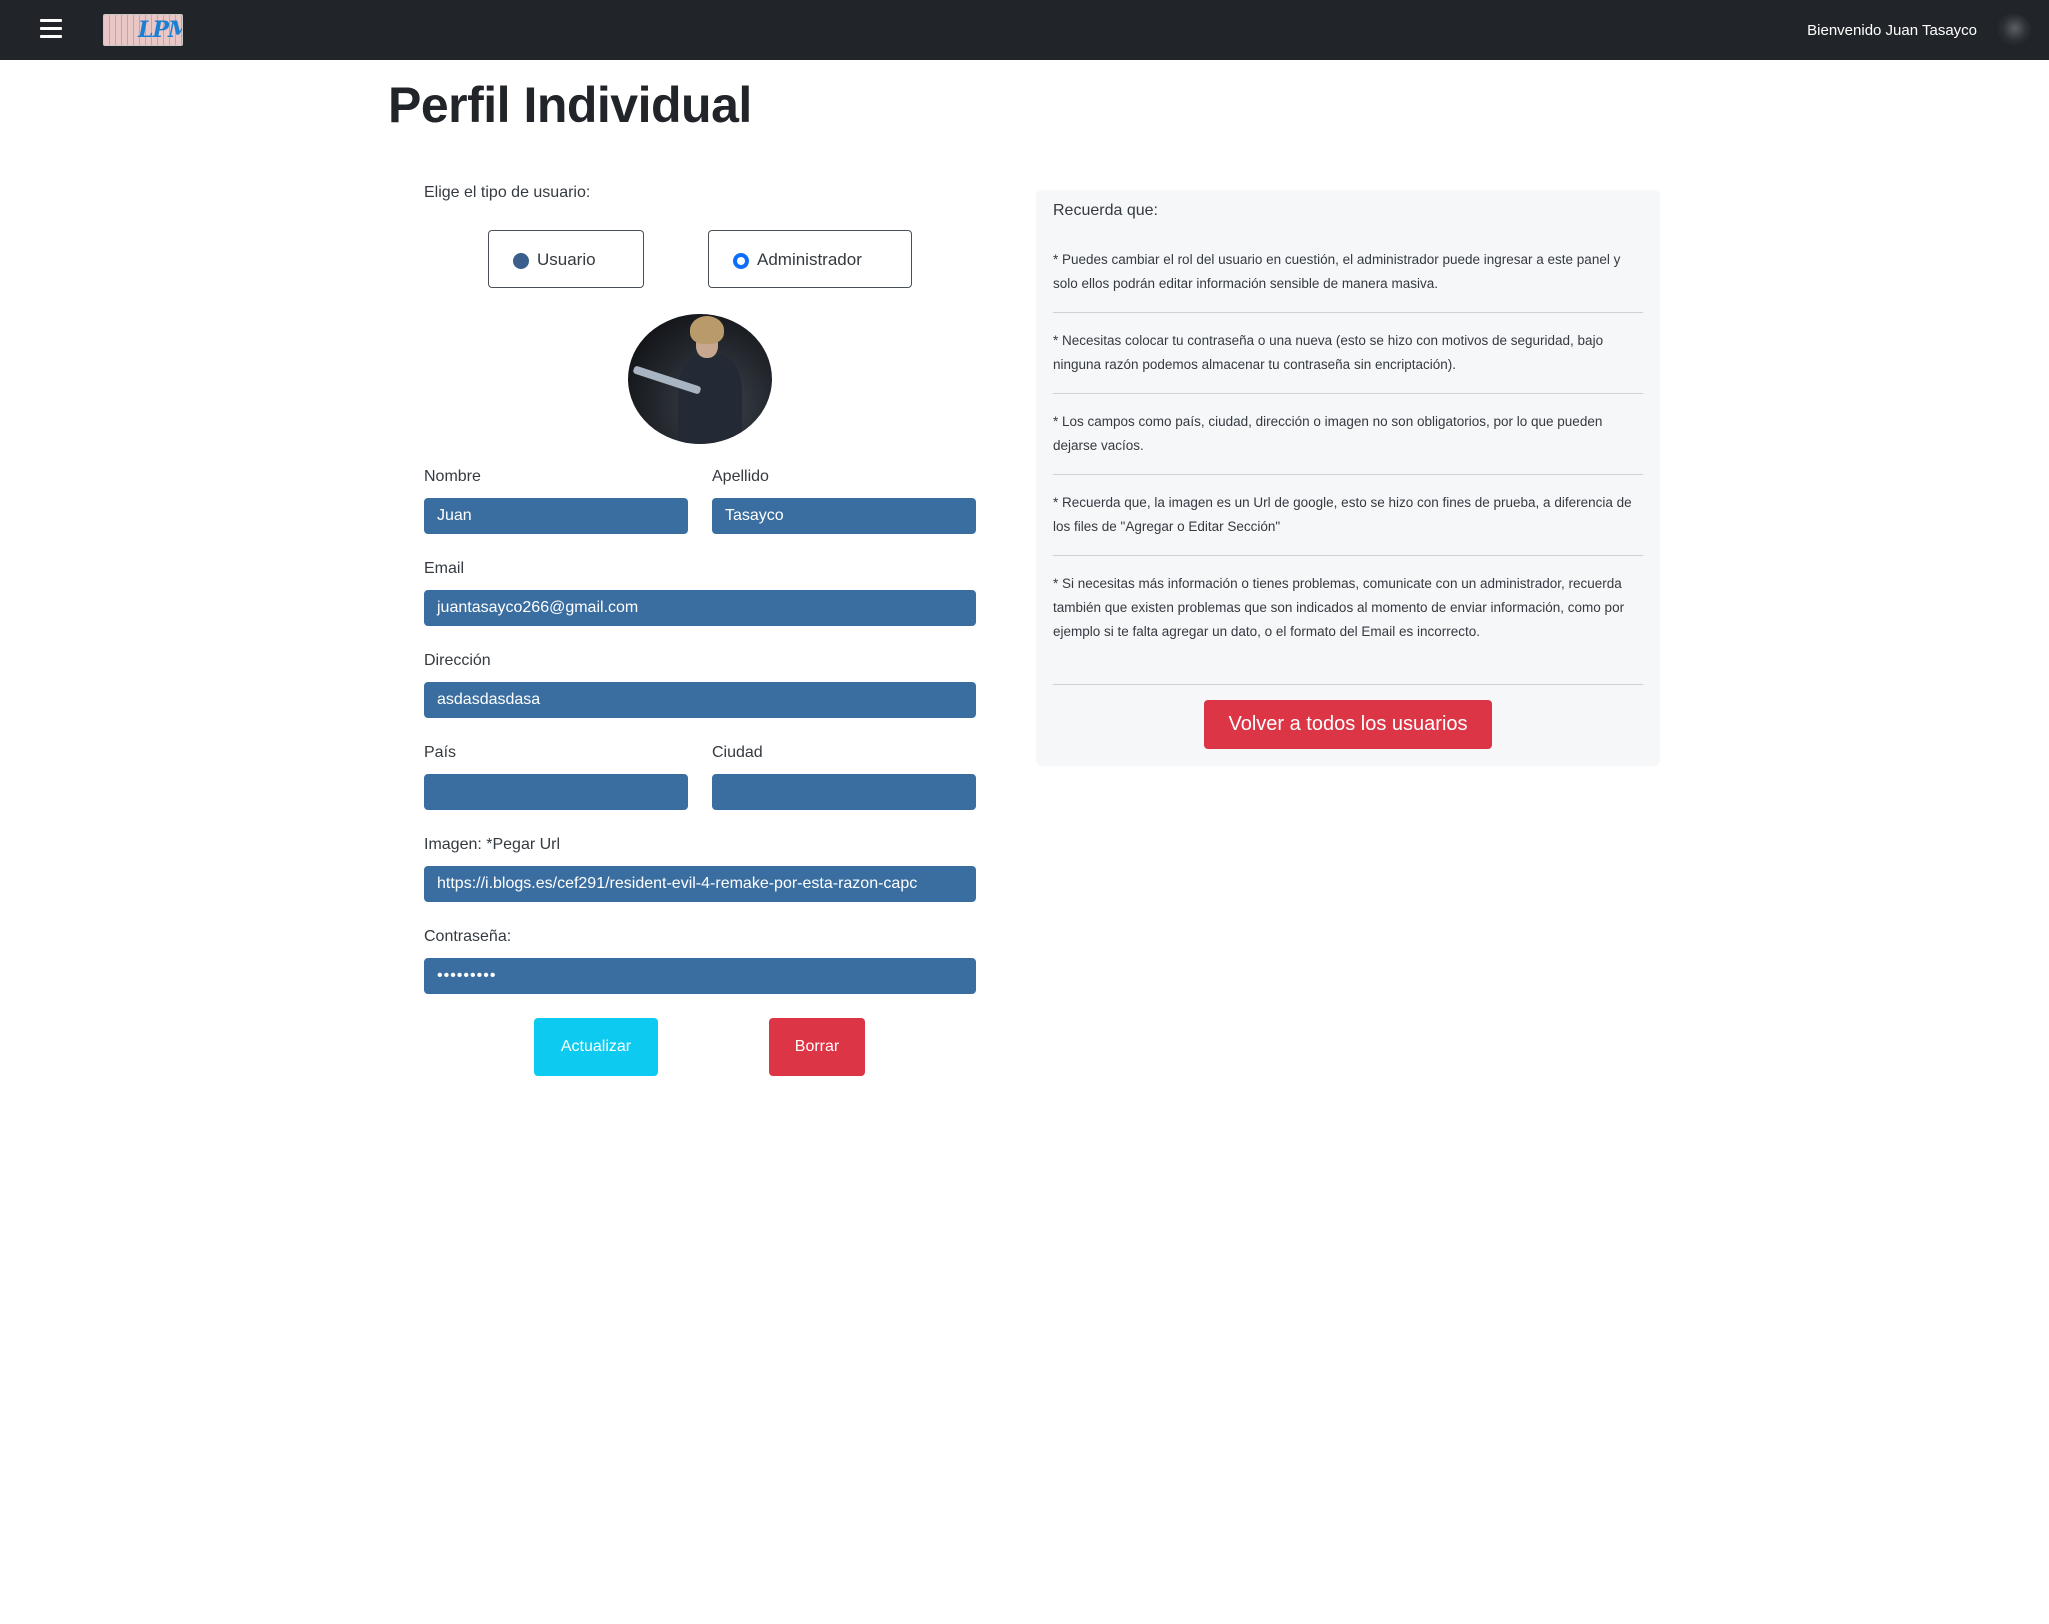 This screenshot has height=1624, width=2049. What do you see at coordinates (556, 792) in the screenshot?
I see `pais-input` at bounding box center [556, 792].